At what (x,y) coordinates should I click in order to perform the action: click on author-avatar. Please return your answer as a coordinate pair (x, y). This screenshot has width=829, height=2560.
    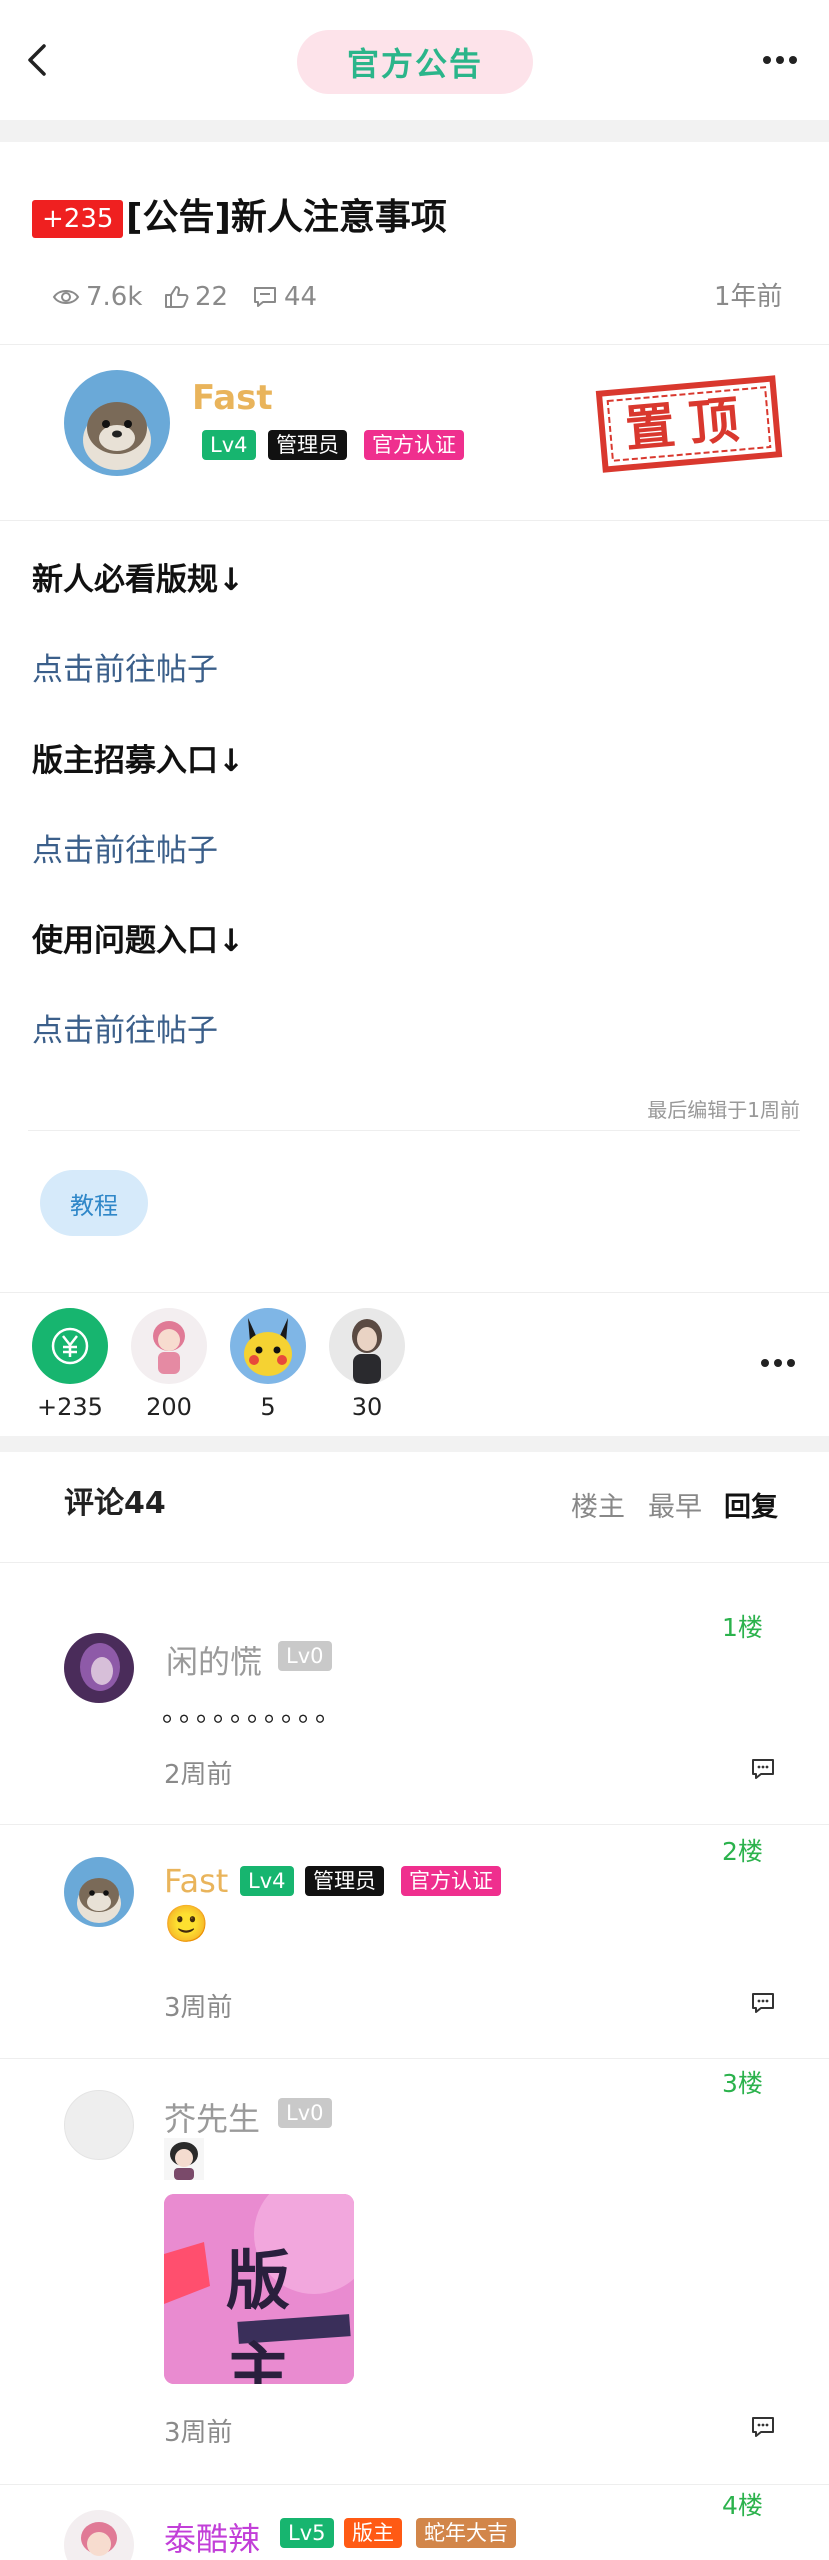
    Looking at the image, I should click on (117, 423).